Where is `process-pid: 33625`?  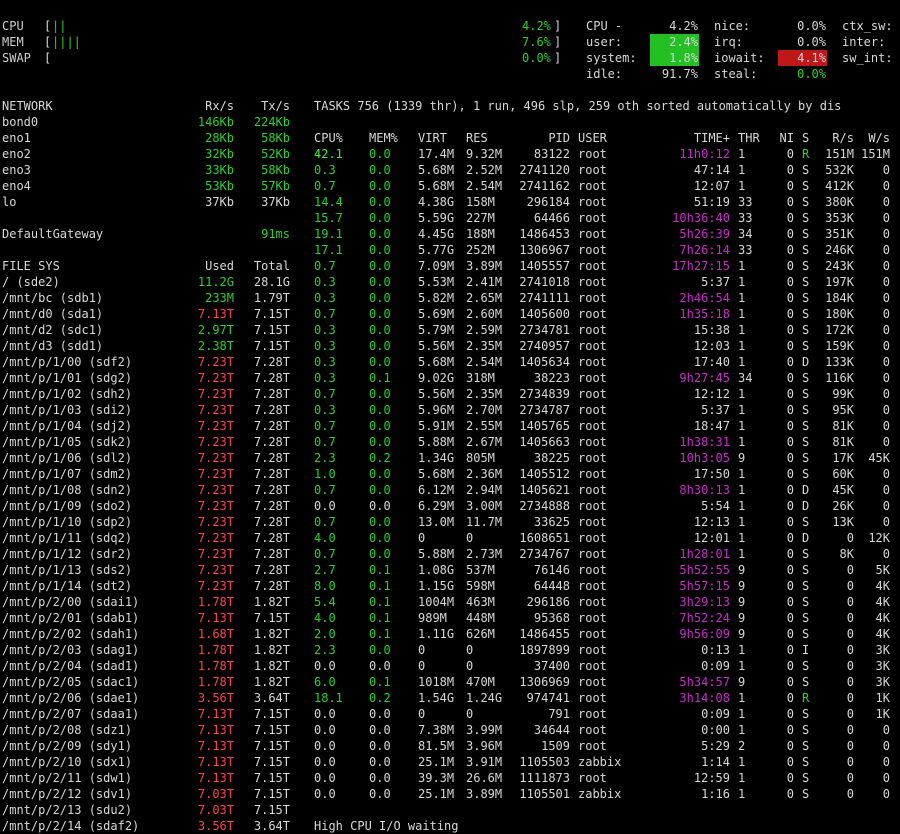 process-pid: 33625 is located at coordinates (551, 522).